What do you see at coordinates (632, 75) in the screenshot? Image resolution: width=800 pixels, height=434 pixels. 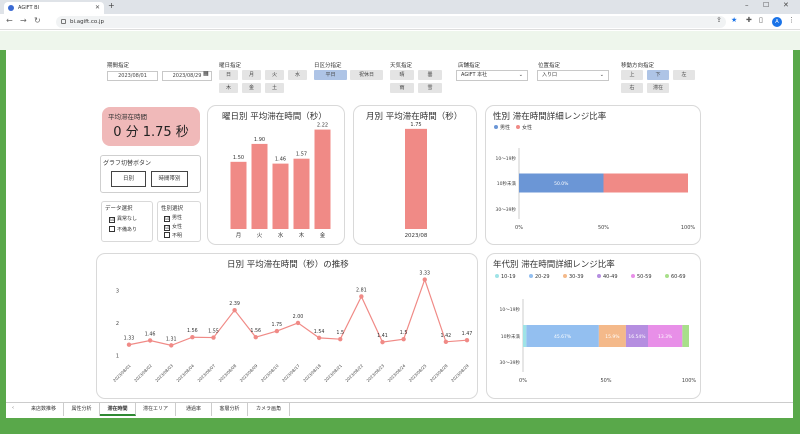 I see `direction-up: 上` at bounding box center [632, 75].